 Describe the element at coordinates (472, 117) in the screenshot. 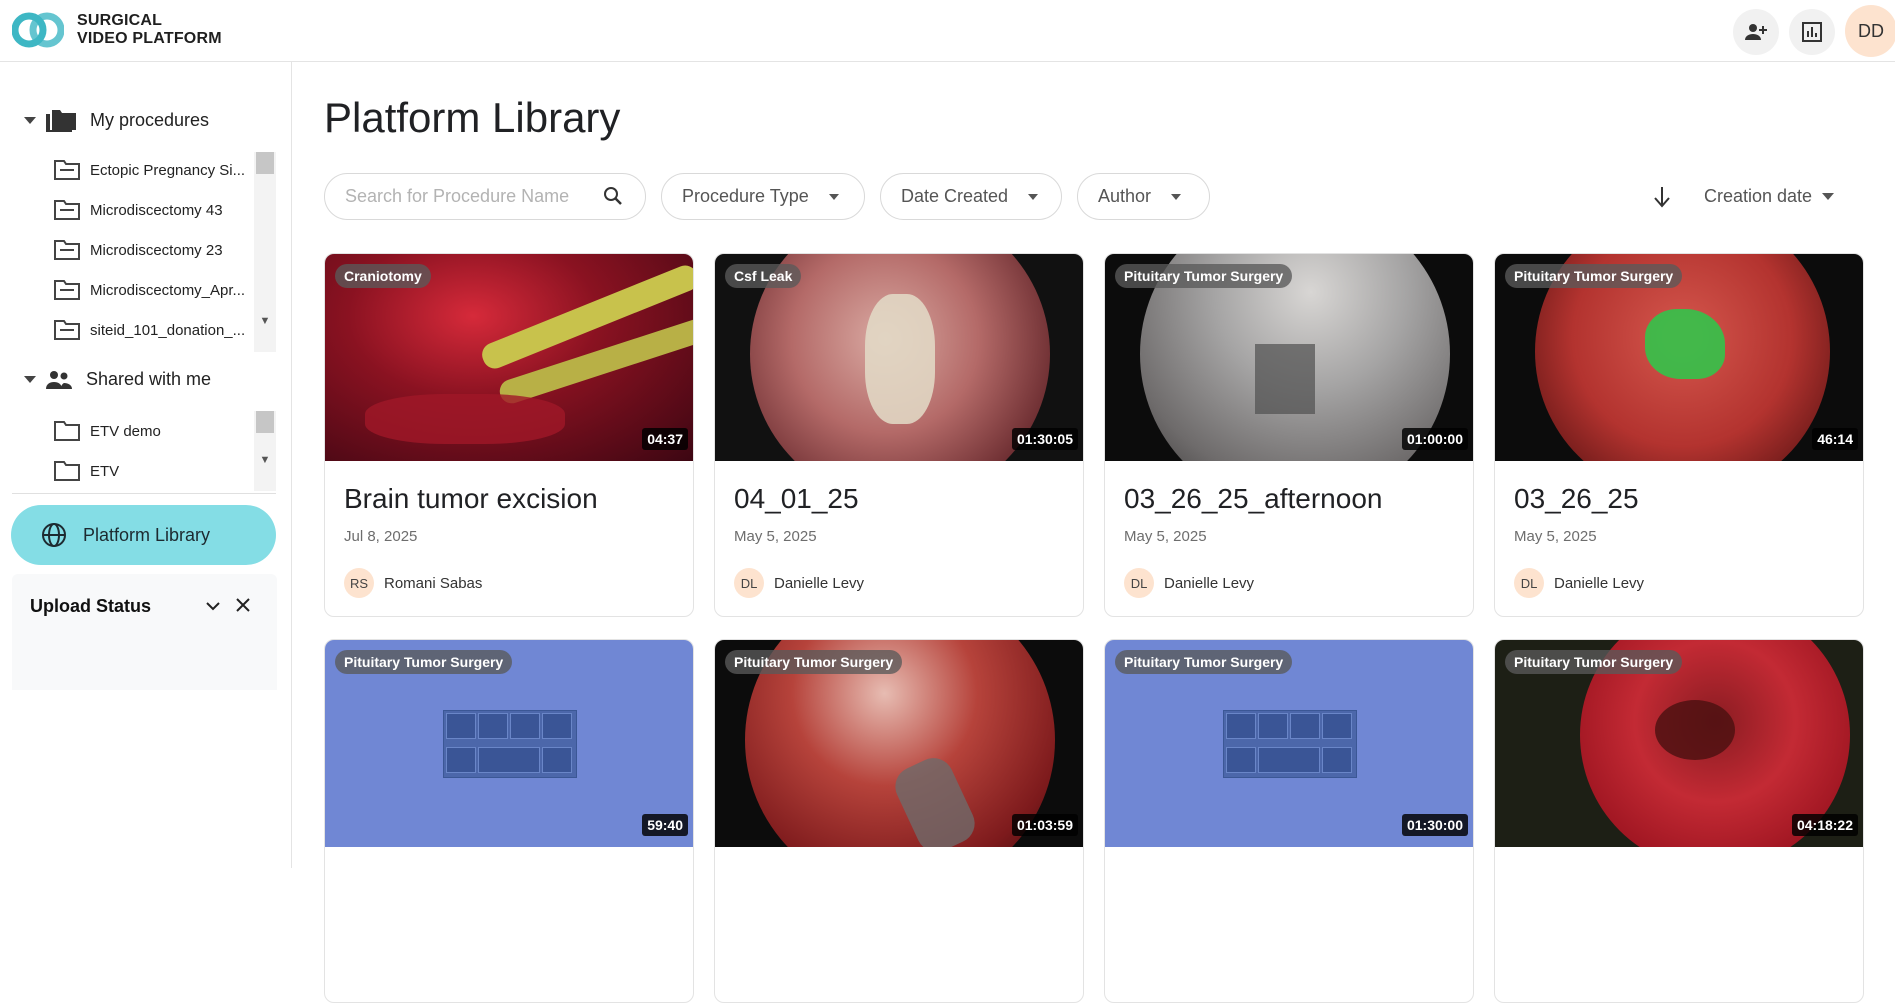

I see `page-title: Platform Library` at that location.